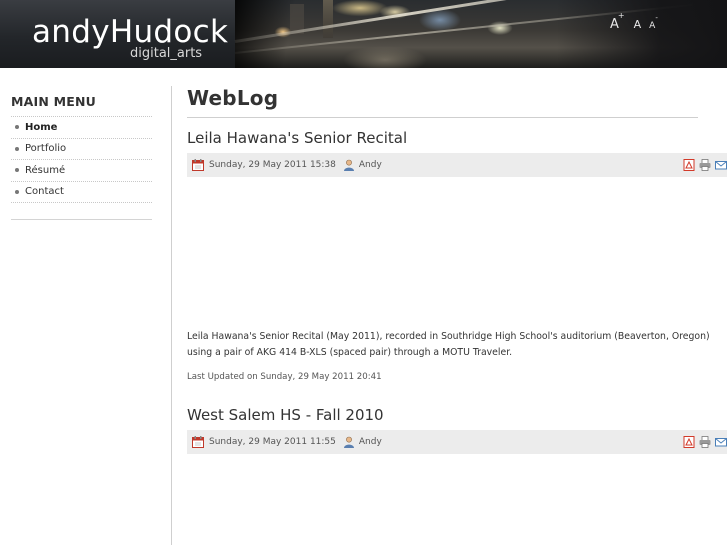 The image size is (727, 545). Describe the element at coordinates (618, 21) in the screenshot. I see `font-increase-button: A+` at that location.